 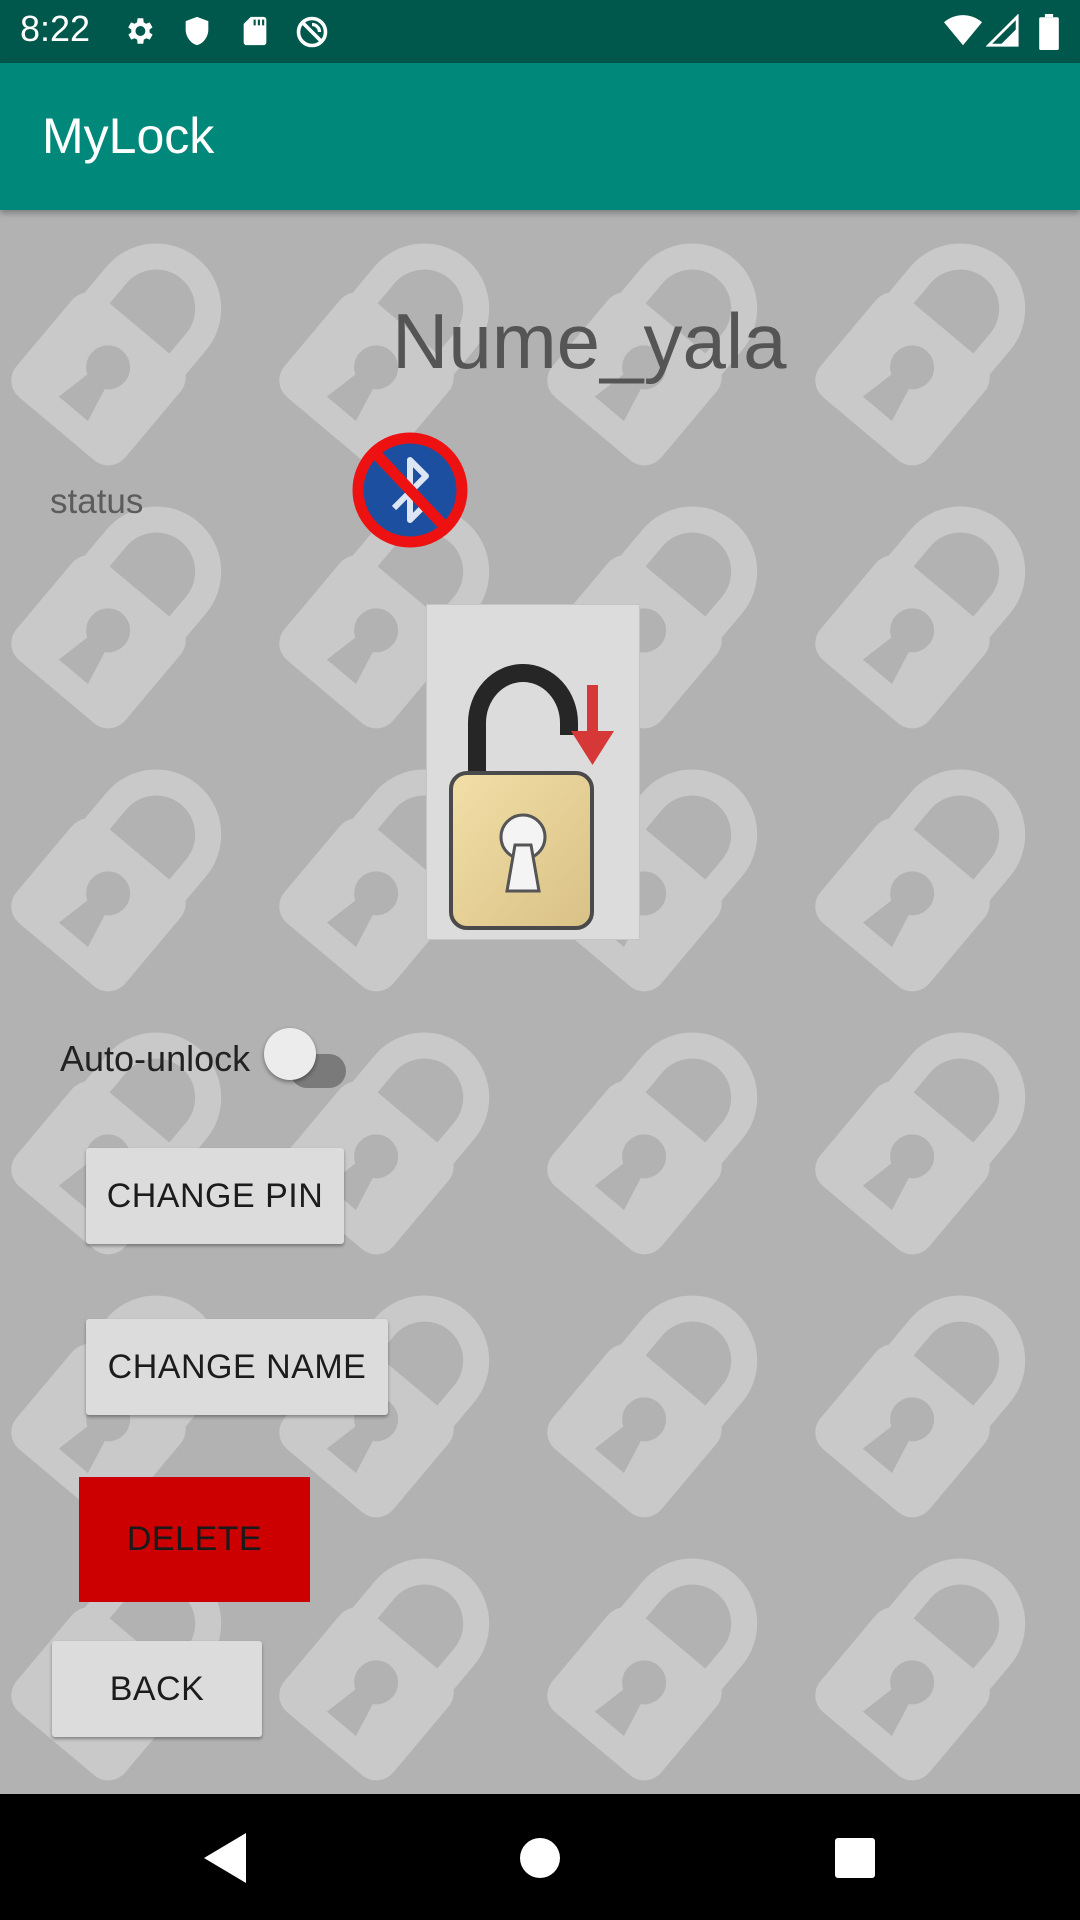 What do you see at coordinates (531, 797) in the screenshot?
I see `unlock-padlock-icon` at bounding box center [531, 797].